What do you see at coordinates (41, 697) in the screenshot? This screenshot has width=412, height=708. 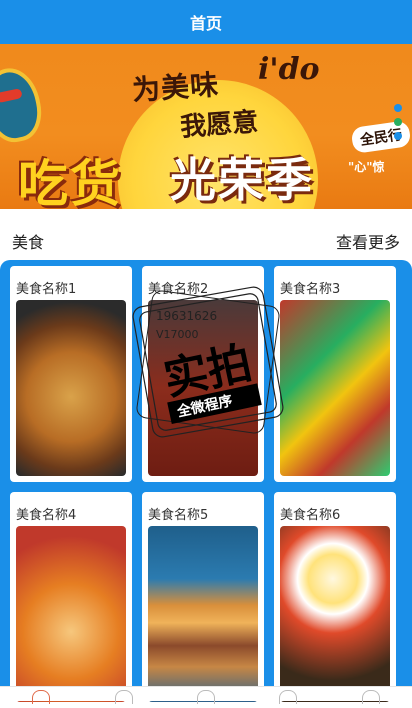 I see `home-icon` at bounding box center [41, 697].